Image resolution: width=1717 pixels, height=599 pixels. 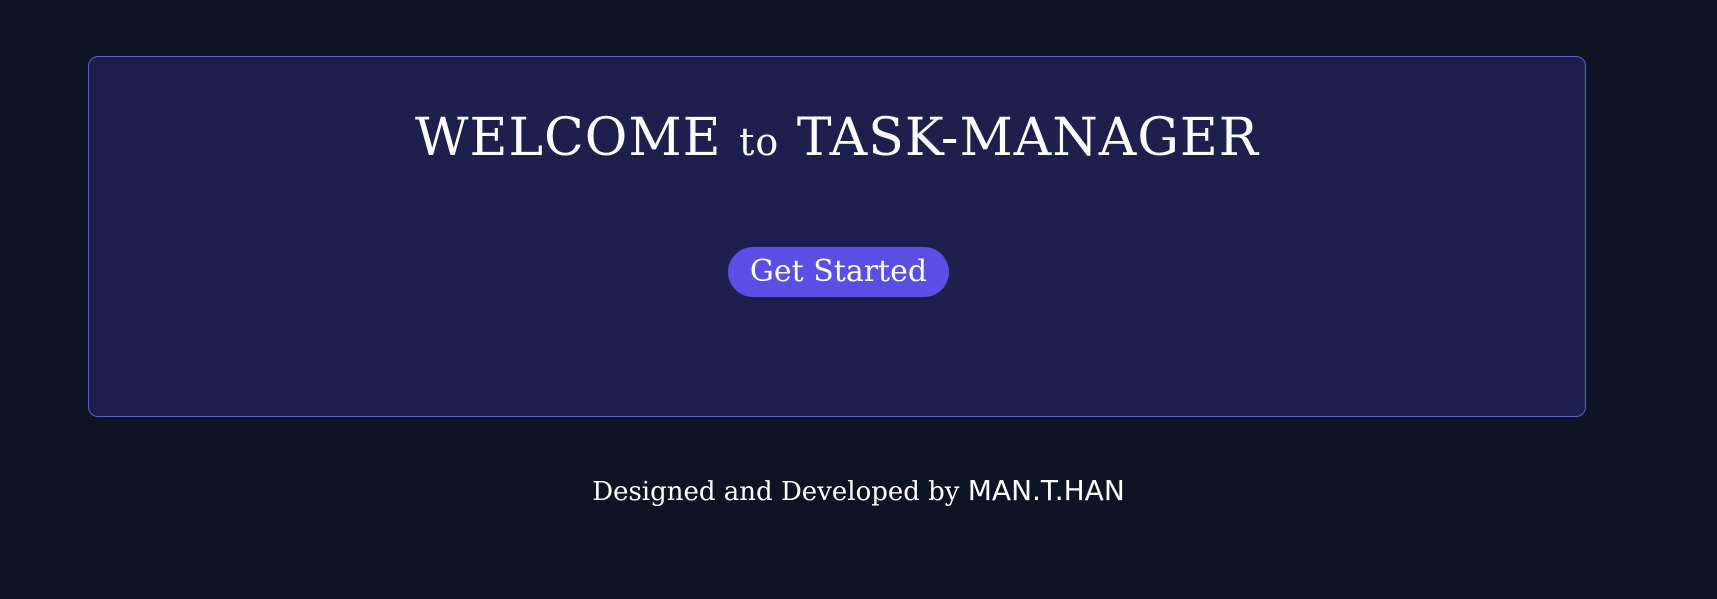 I want to click on title-welcome: WELCOME, so click(x=568, y=138).